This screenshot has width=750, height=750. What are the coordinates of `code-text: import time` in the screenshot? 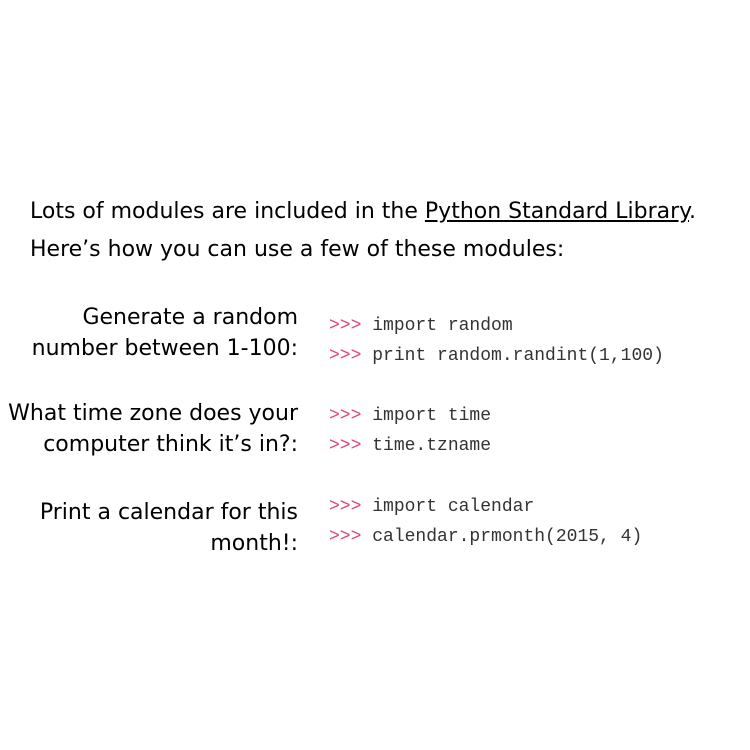 It's located at (432, 416).